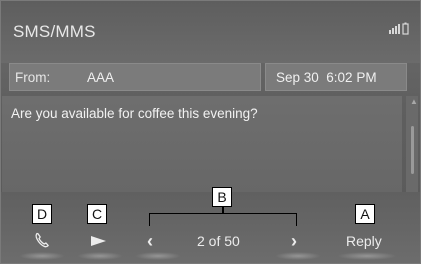 Image resolution: width=421 pixels, height=264 pixels. What do you see at coordinates (414, 101) in the screenshot?
I see `scroll-up-icon: ▲` at bounding box center [414, 101].